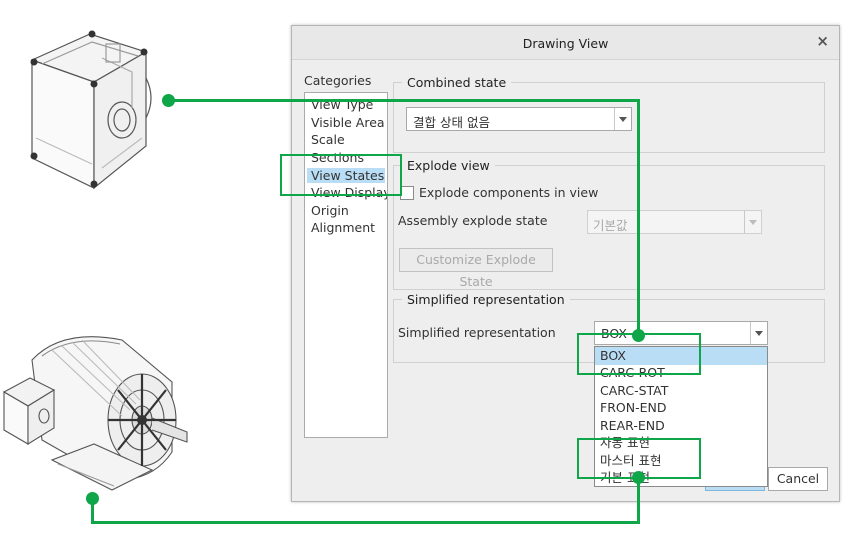 The width and height of the screenshot is (847, 542). Describe the element at coordinates (451, 122) in the screenshot. I see `combined-state-value: 결합 상태 없음` at that location.